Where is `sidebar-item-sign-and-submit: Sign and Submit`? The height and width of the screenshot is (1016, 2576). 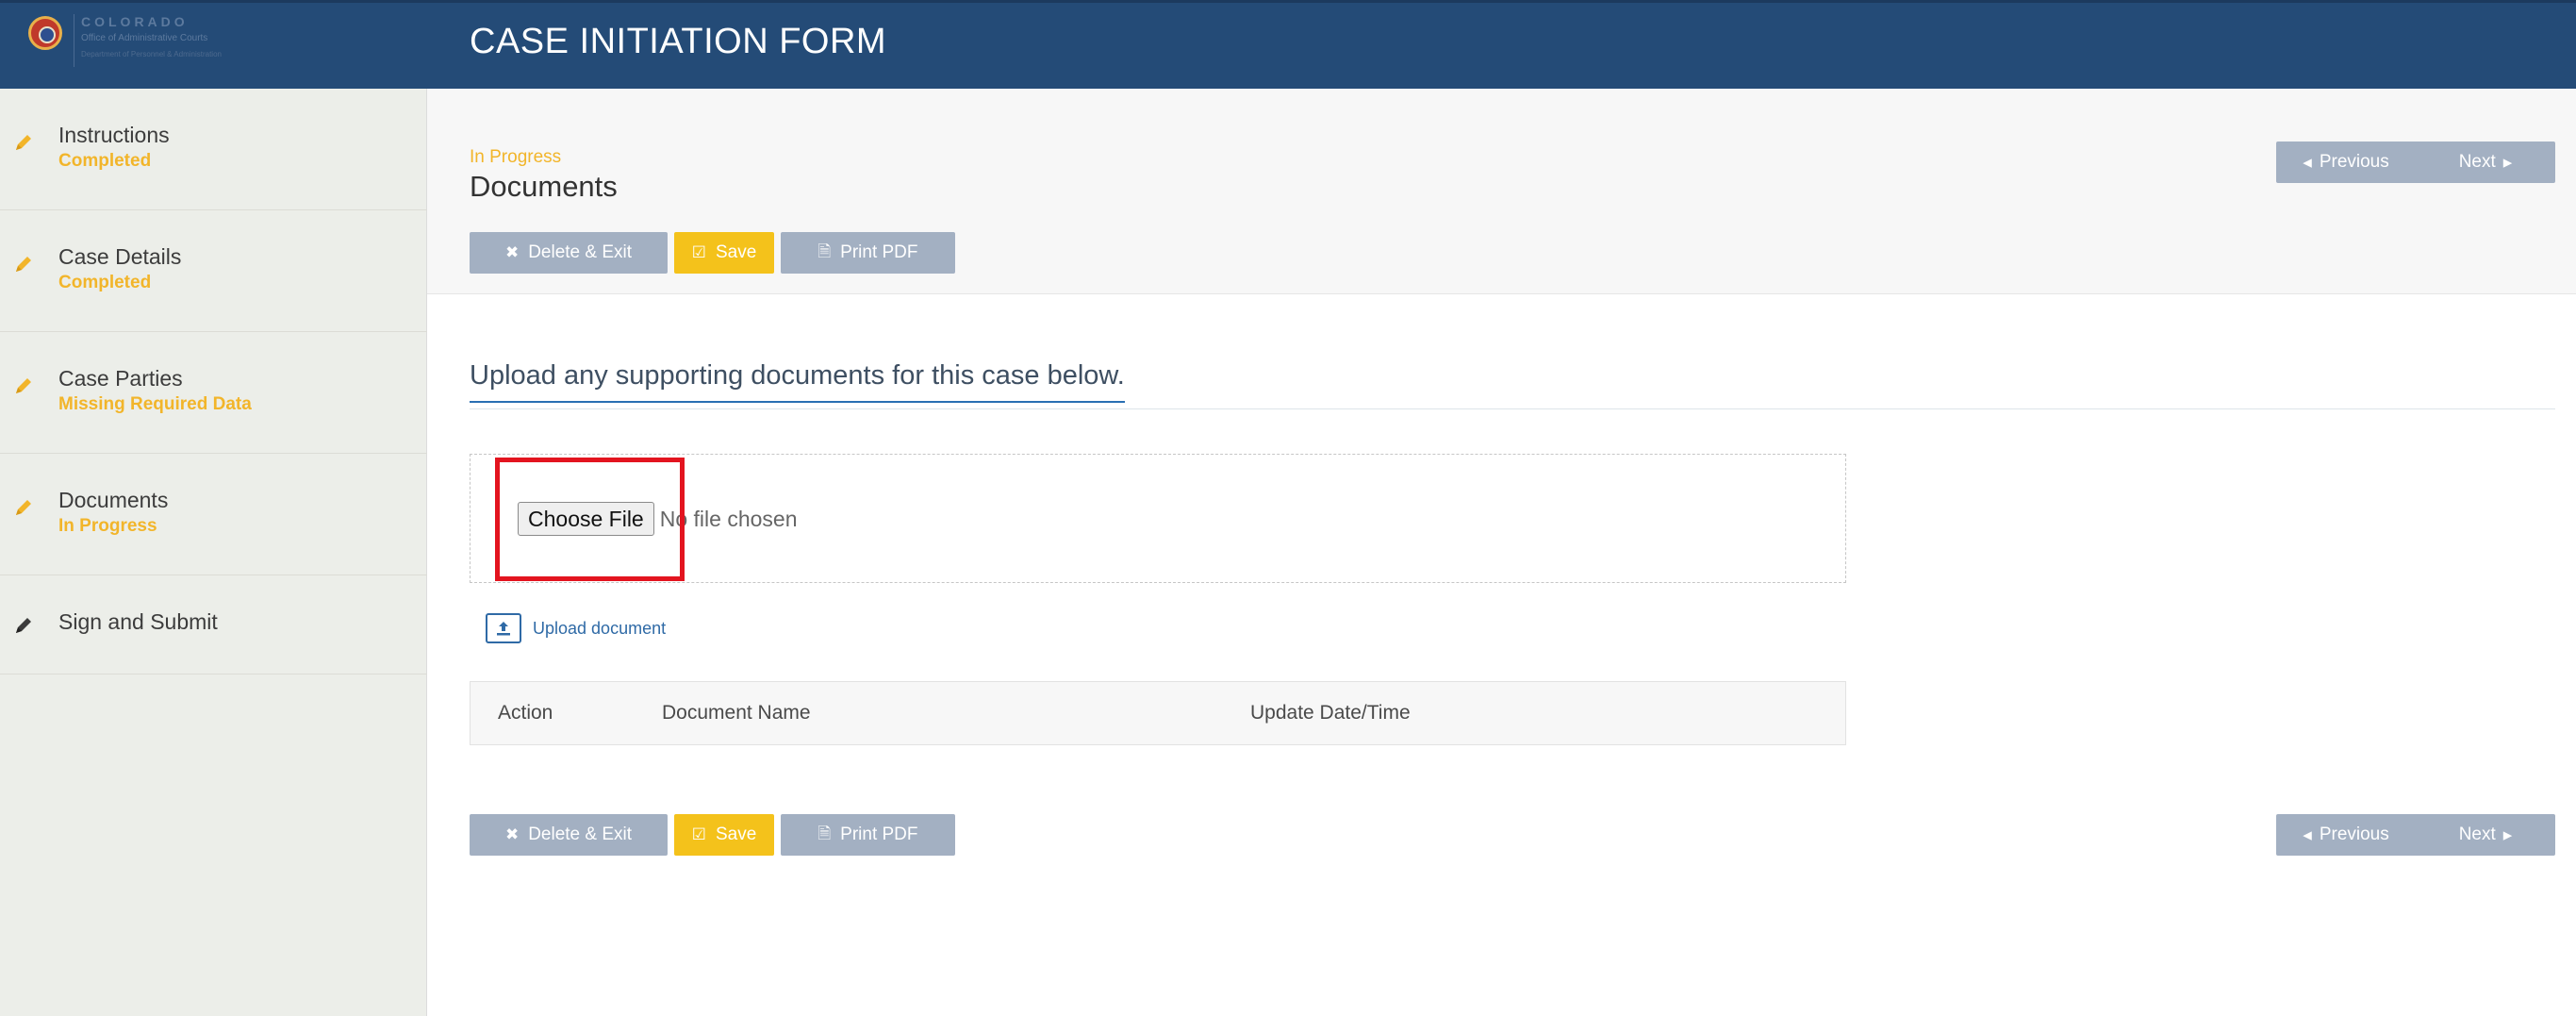 sidebar-item-sign-and-submit: Sign and Submit is located at coordinates (213, 625).